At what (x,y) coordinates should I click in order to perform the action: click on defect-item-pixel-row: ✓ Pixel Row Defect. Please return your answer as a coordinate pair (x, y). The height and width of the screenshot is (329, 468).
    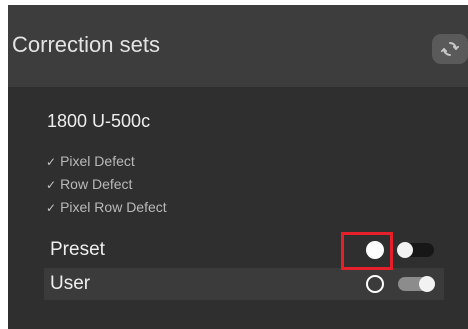
    Looking at the image, I should click on (106, 207).